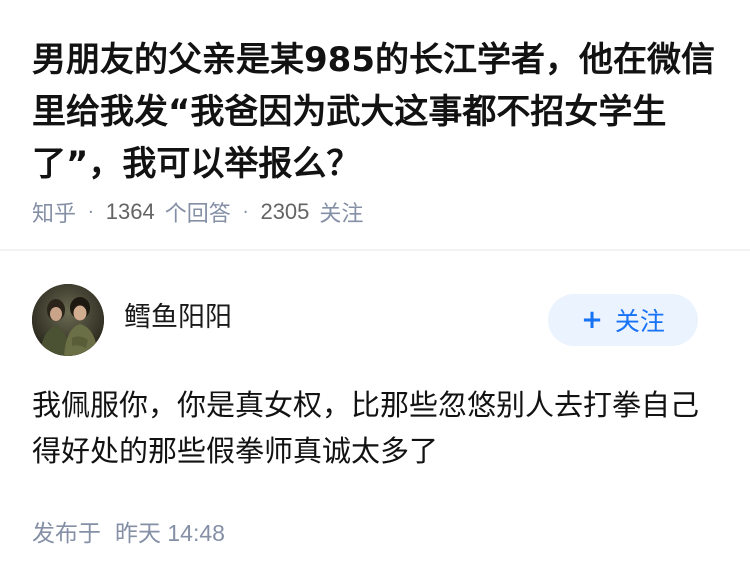 This screenshot has width=750, height=582. I want to click on follower-count-label: 关注, so click(341, 212).